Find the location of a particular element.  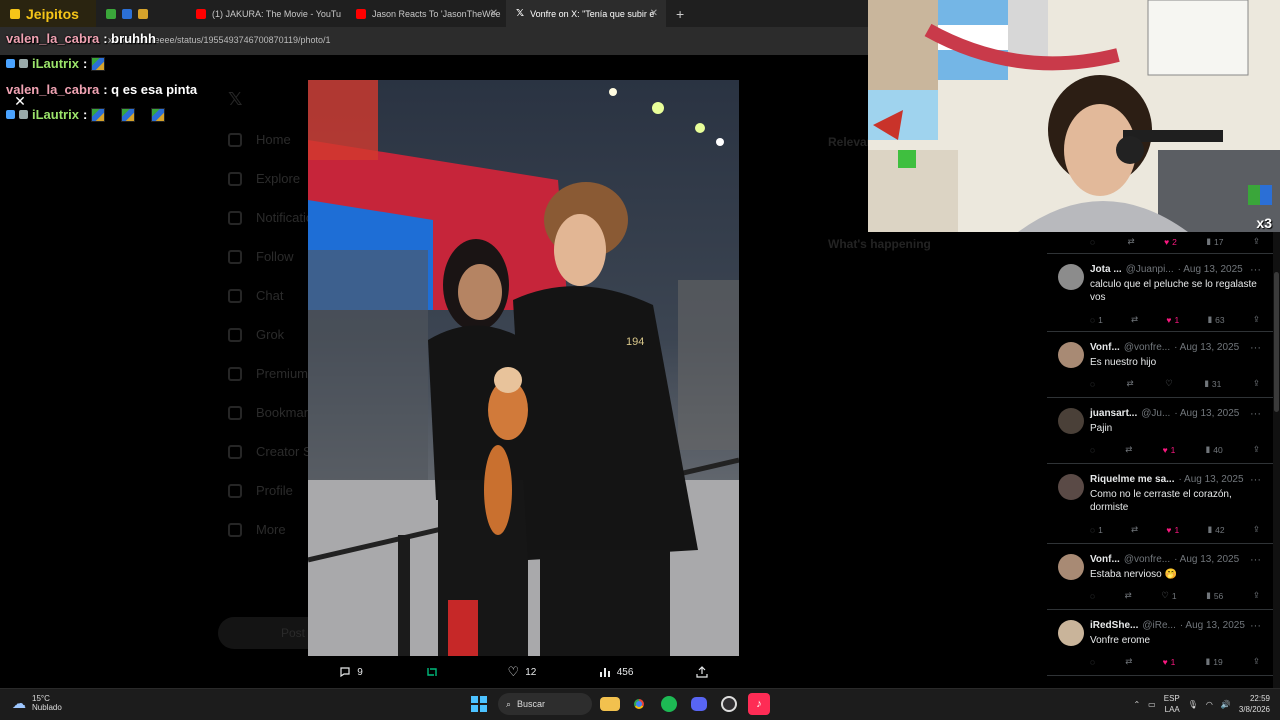

nav-follow: Follow is located at coordinates (261, 256).